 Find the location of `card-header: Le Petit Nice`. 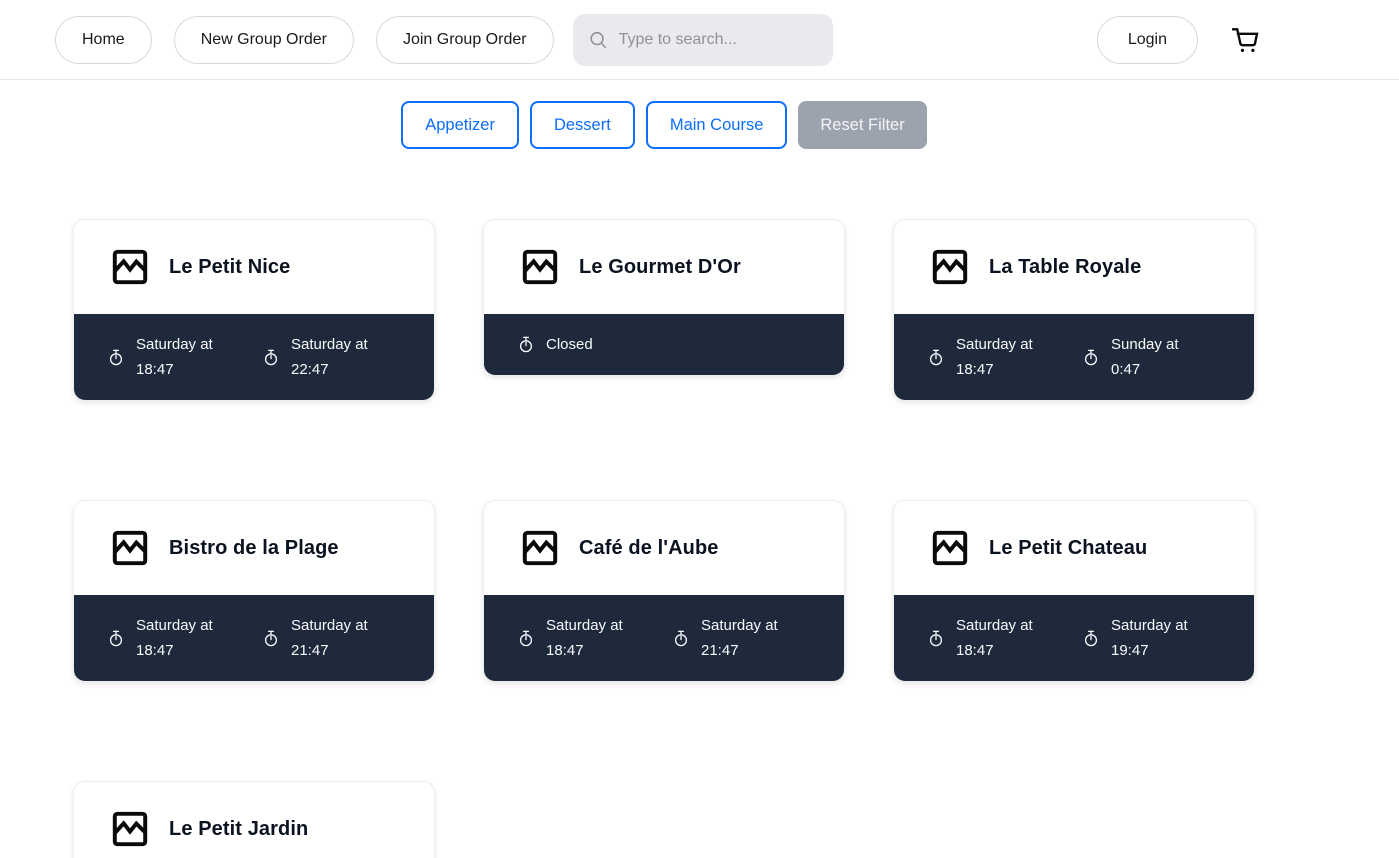

card-header: Le Petit Nice is located at coordinates (254, 267).